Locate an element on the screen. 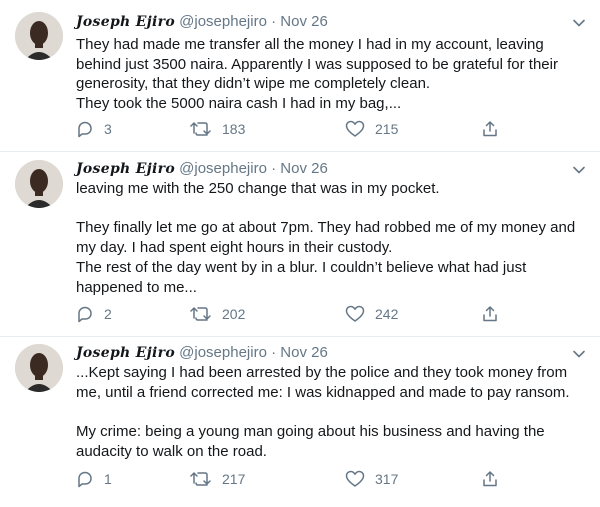  reply-button: 2 is located at coordinates (94, 314).